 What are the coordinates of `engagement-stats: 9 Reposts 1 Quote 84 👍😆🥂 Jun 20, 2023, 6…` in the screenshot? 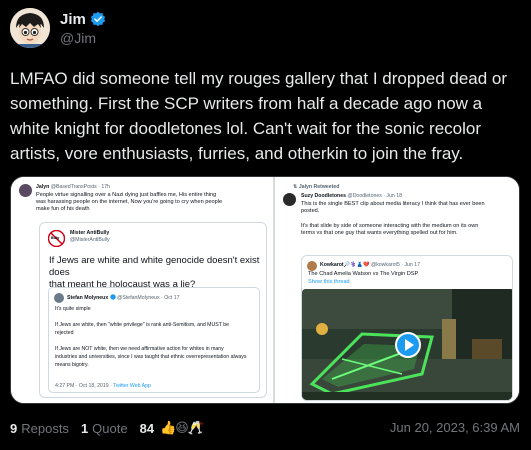 It's located at (265, 428).